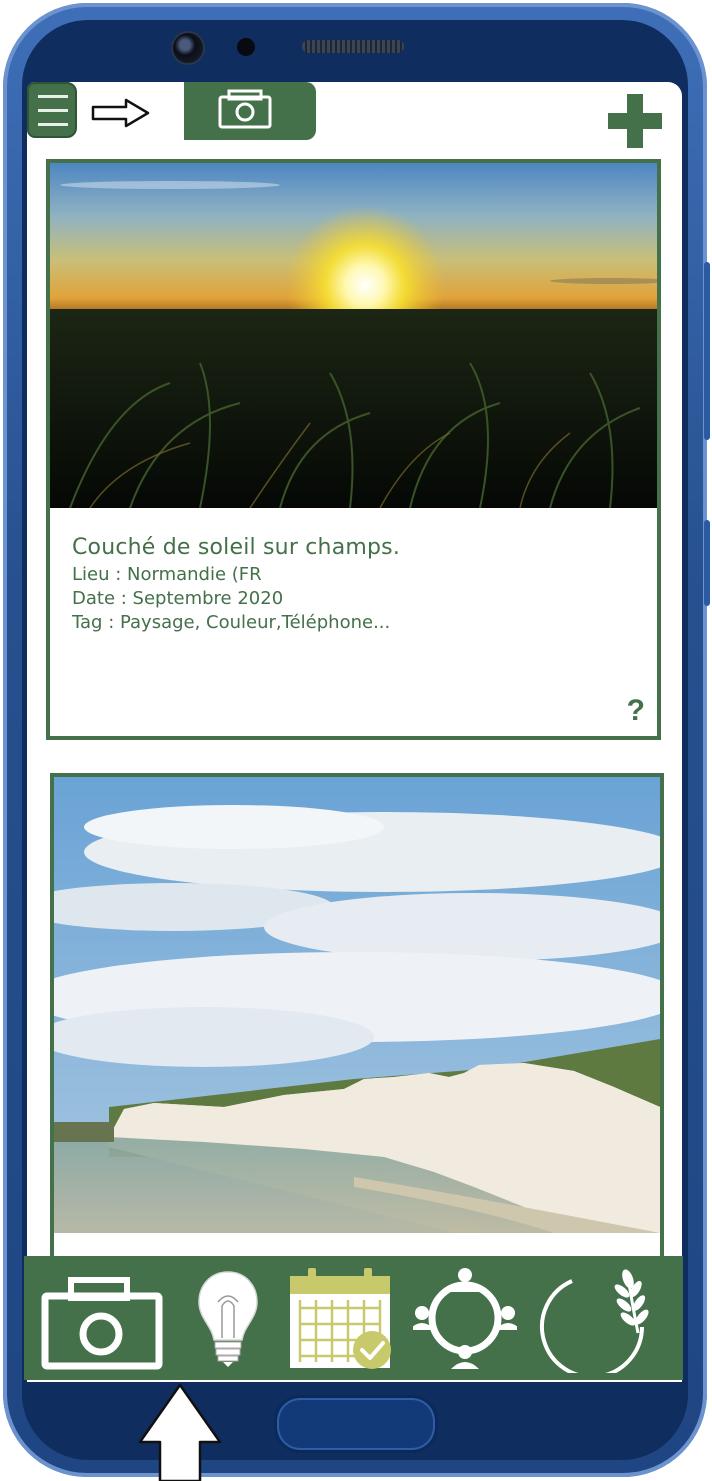 The width and height of the screenshot is (712, 1481). I want to click on card-date: Date : Septembre 2020, so click(178, 598).